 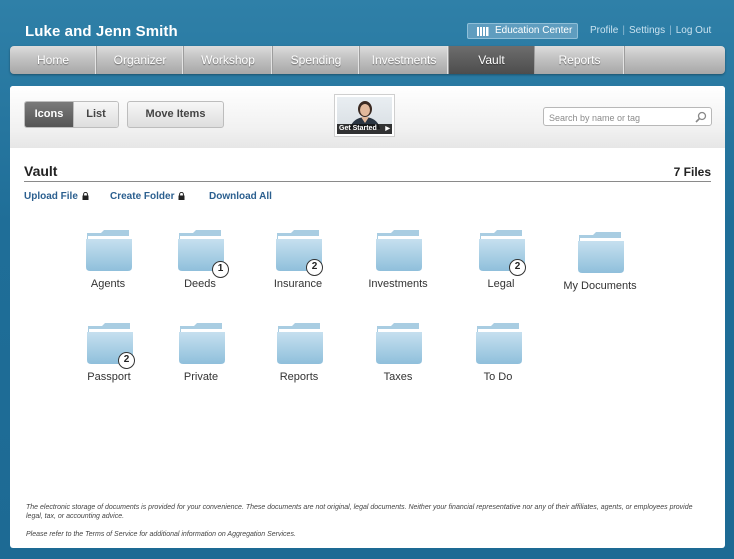 I want to click on view-toggle: Icons List, so click(x=71, y=114).